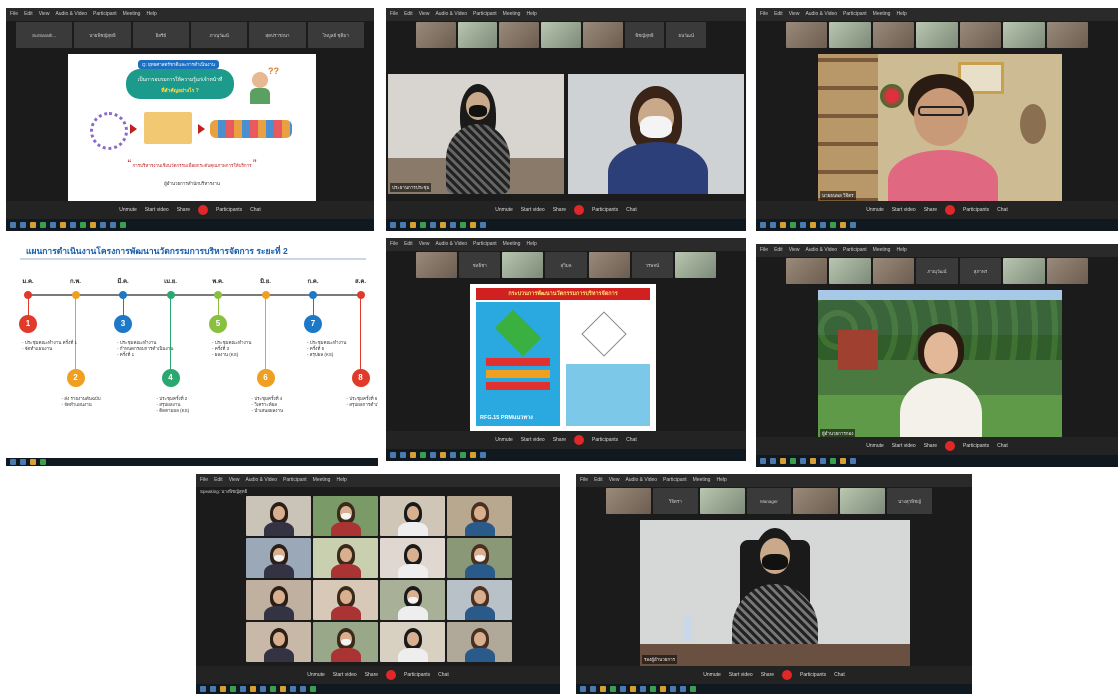  I want to click on participant-tile: ไพบูลย์ ชุติมา, so click(335, 35).